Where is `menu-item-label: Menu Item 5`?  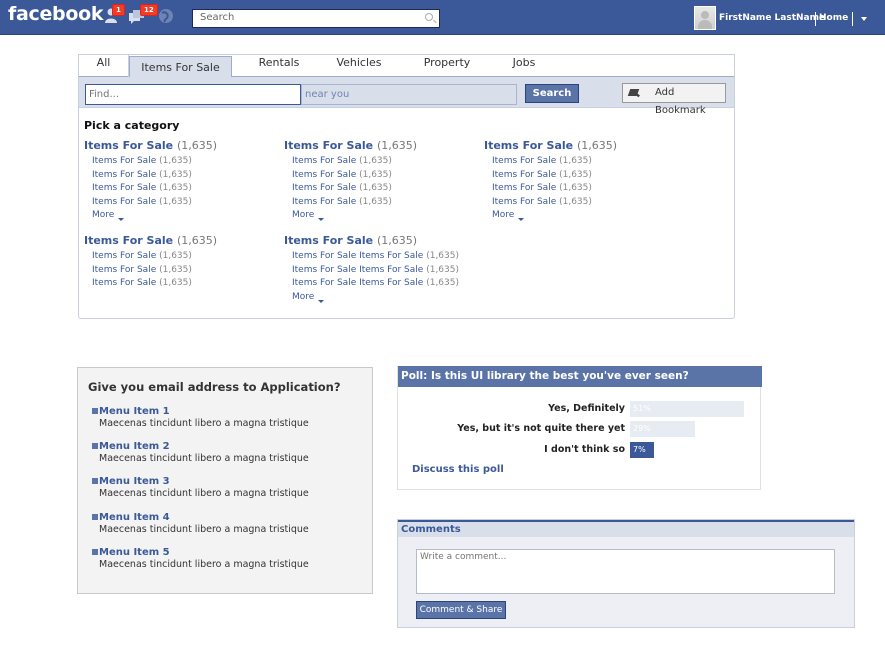
menu-item-label: Menu Item 5 is located at coordinates (134, 552).